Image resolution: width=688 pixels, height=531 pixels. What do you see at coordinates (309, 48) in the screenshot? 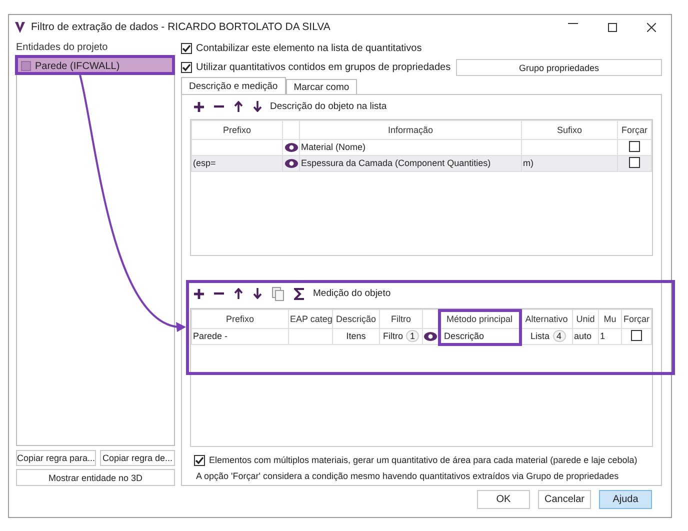
I see `checkbox-label: Contabilizar este elemento na lista de quantitativos` at bounding box center [309, 48].